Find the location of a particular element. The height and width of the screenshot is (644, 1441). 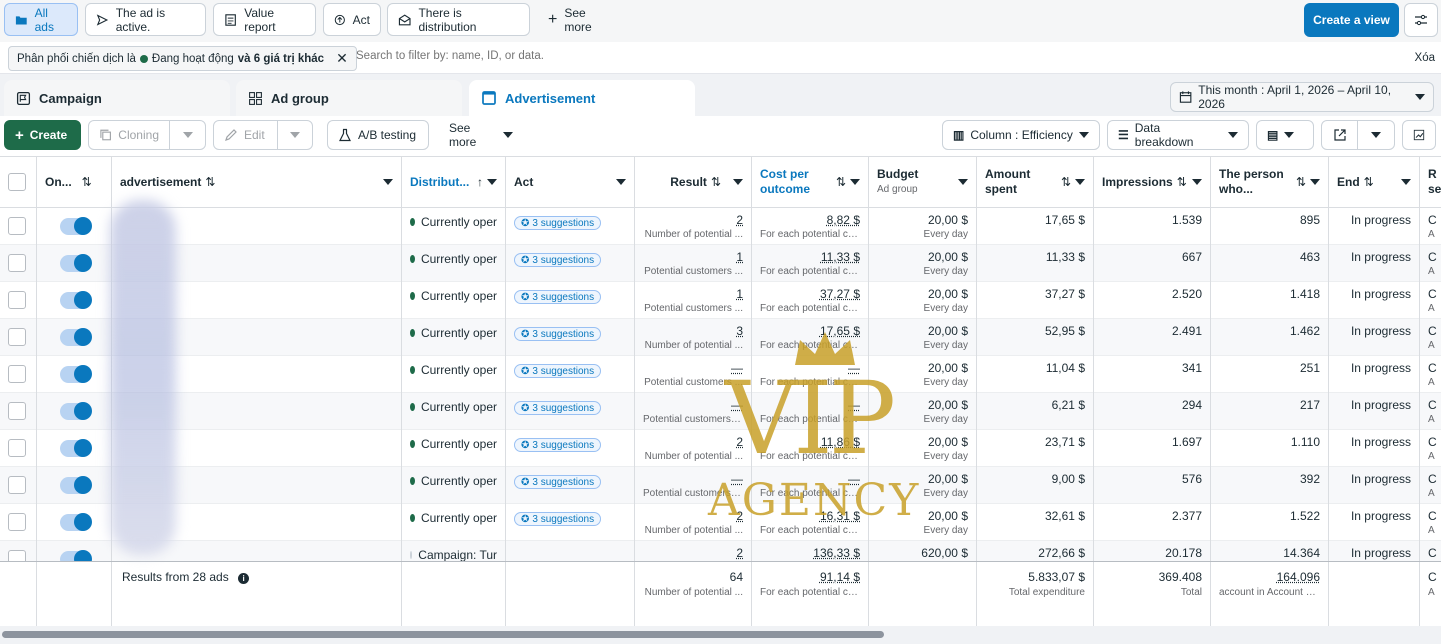

value-report-label: Value report is located at coordinates (260, 19).